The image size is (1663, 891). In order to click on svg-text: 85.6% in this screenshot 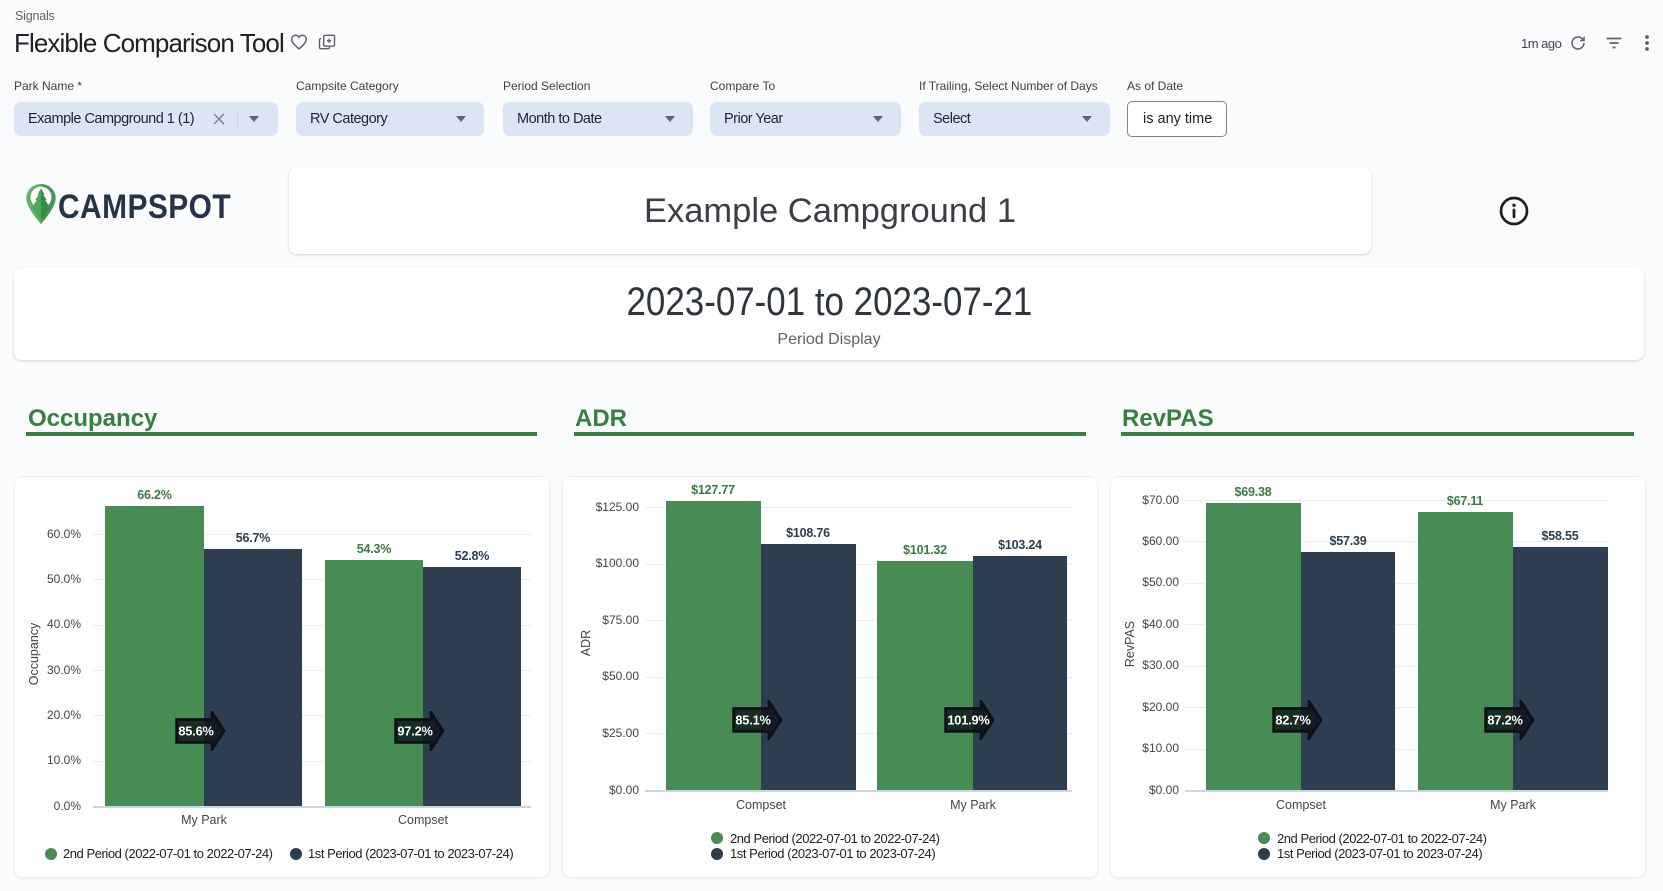, I will do `click(196, 730)`.